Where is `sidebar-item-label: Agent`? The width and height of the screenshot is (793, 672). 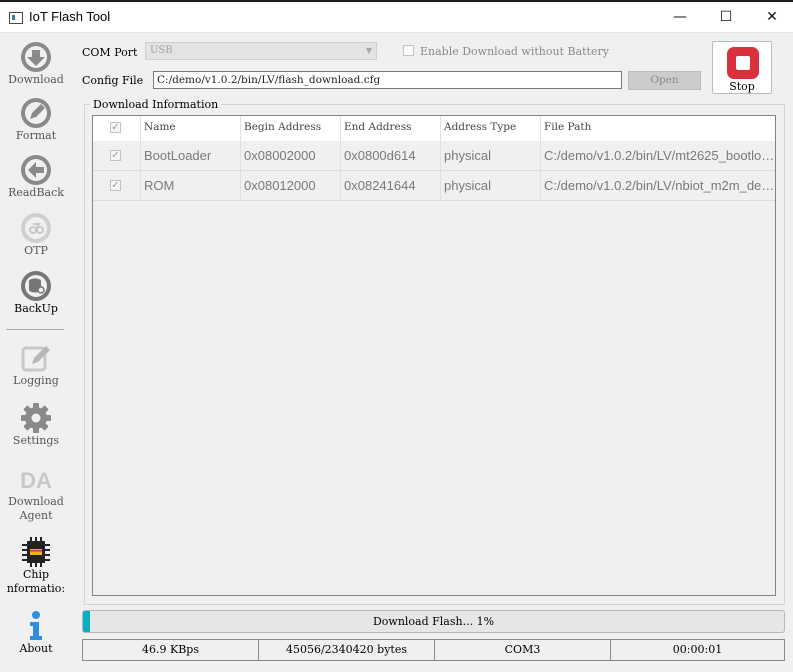 sidebar-item-label: Agent is located at coordinates (36, 515).